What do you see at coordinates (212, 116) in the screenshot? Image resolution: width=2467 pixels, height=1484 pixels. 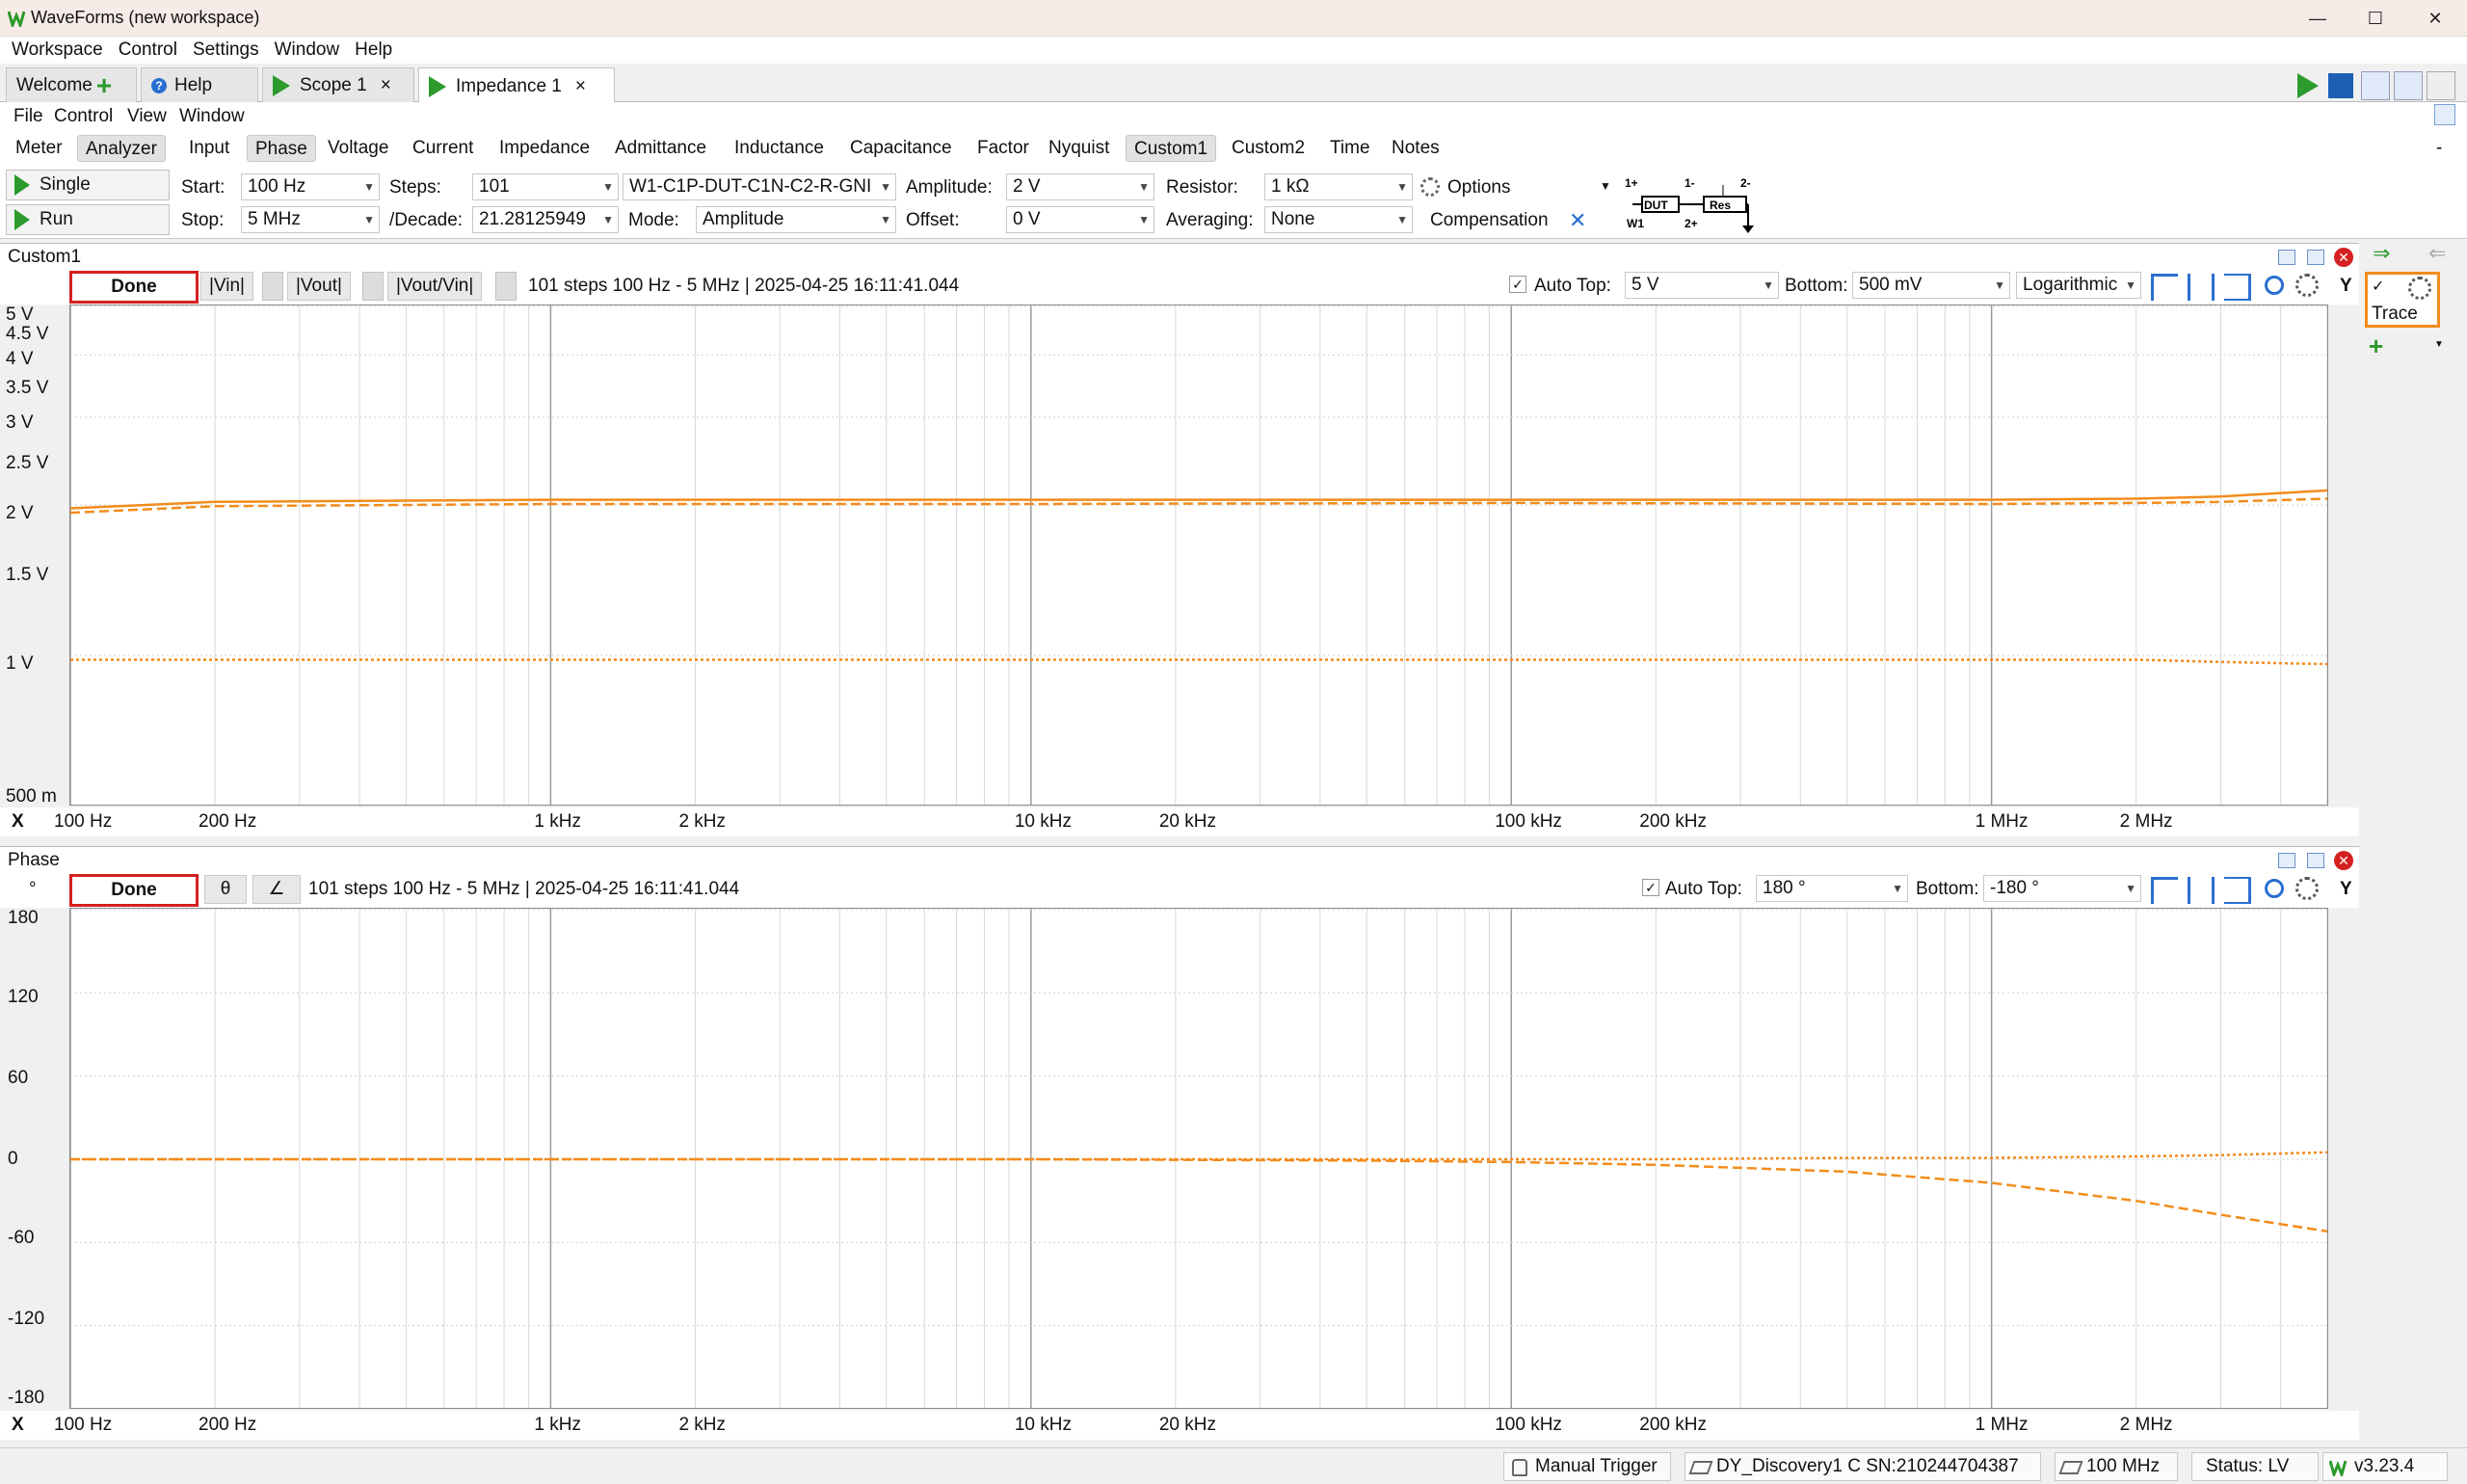 I see `menu-instrument-window: Window` at bounding box center [212, 116].